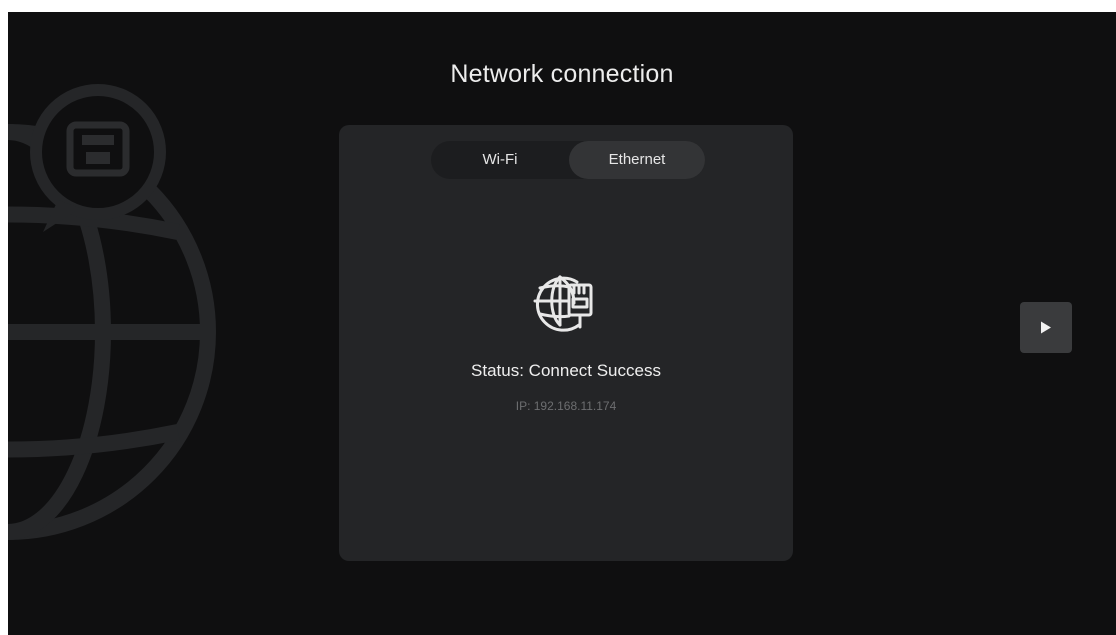 This screenshot has height=635, width=1116. What do you see at coordinates (112, 312) in the screenshot?
I see `globe-ethernet-background` at bounding box center [112, 312].